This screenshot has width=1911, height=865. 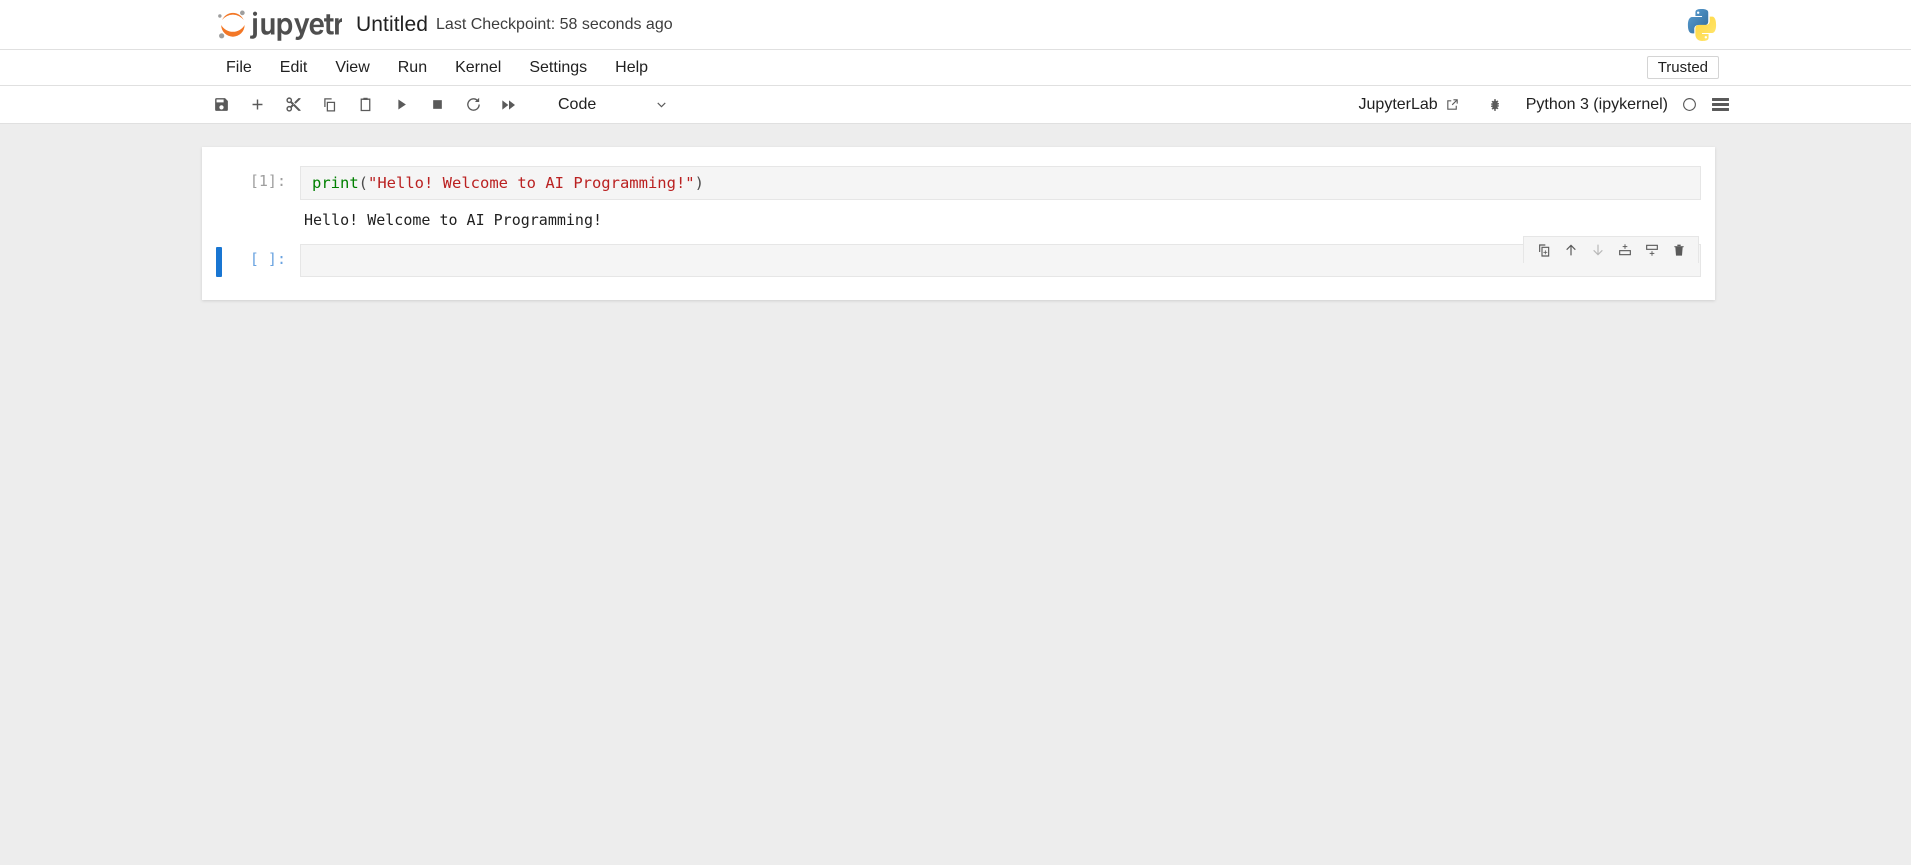 I want to click on notebook-title: Untitled, so click(x=392, y=25).